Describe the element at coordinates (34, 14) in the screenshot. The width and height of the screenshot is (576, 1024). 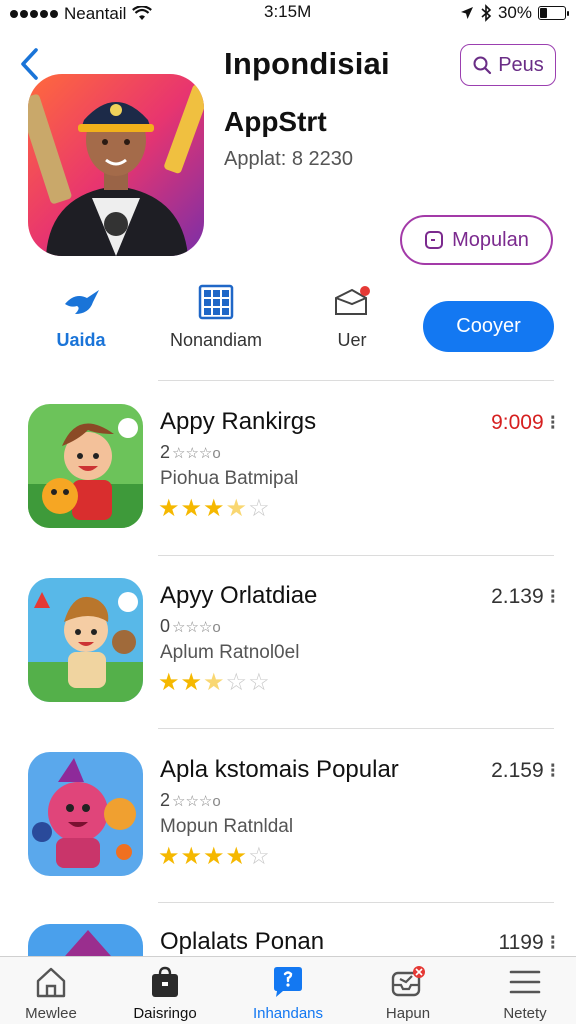
I see `signal-dots-icon` at that location.